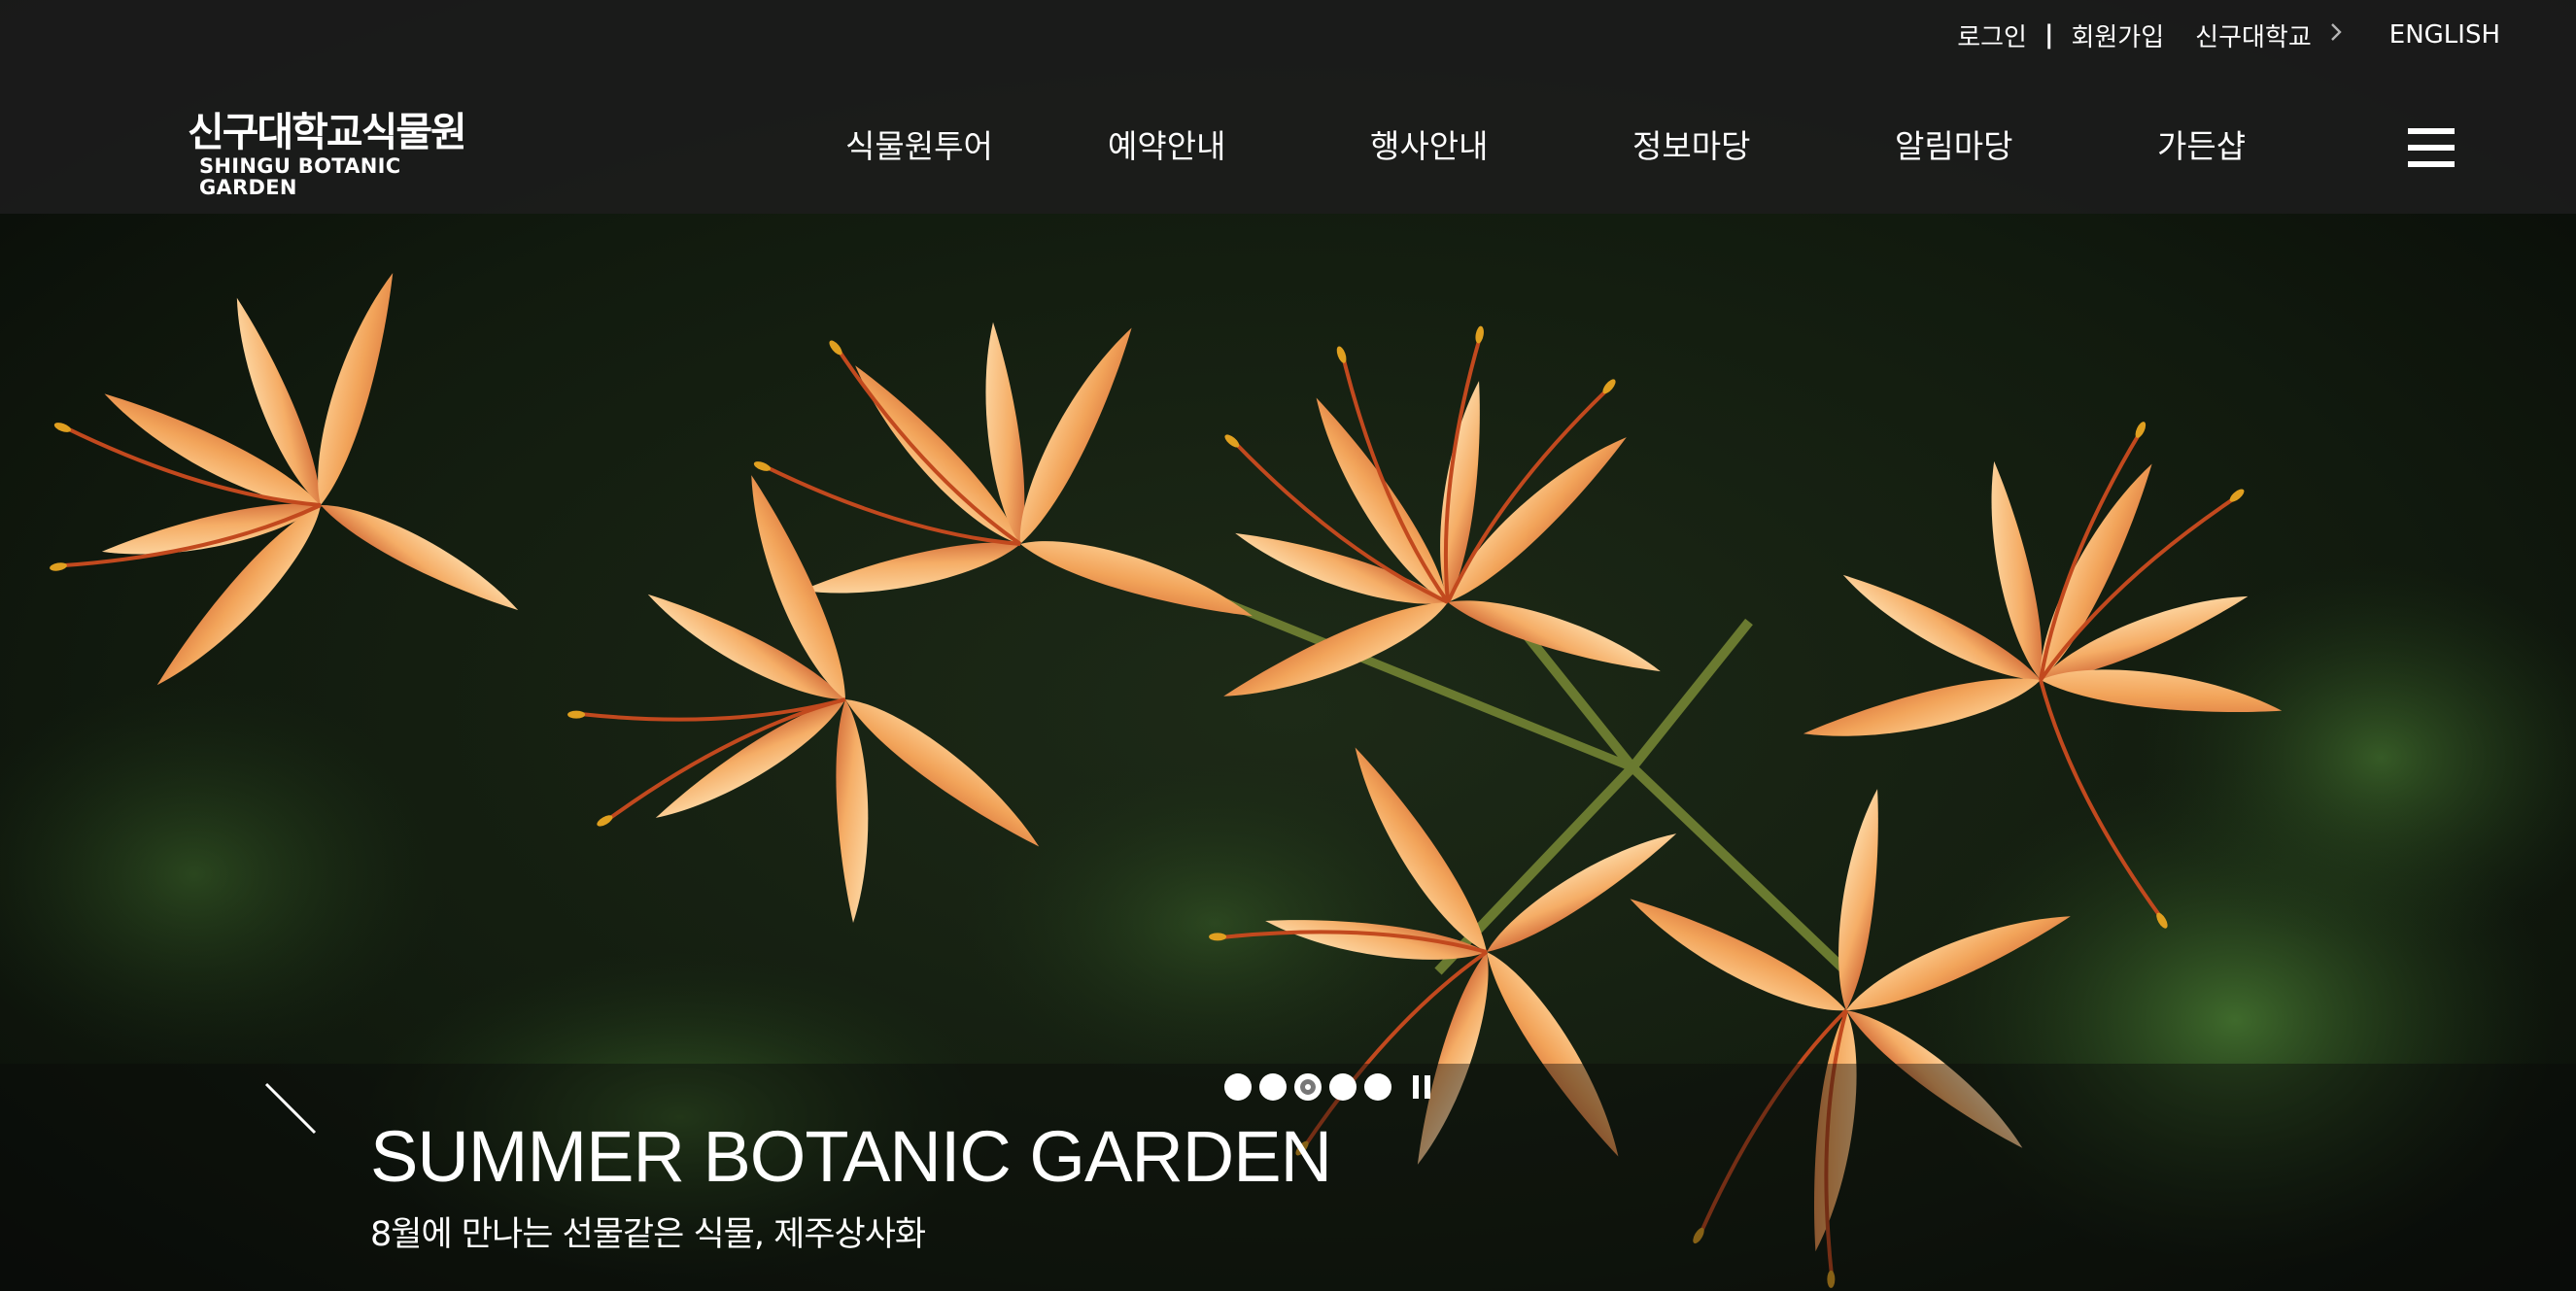  Describe the element at coordinates (2289, 143) in the screenshot. I see `nav-item-garden-shop: 가든샵` at that location.